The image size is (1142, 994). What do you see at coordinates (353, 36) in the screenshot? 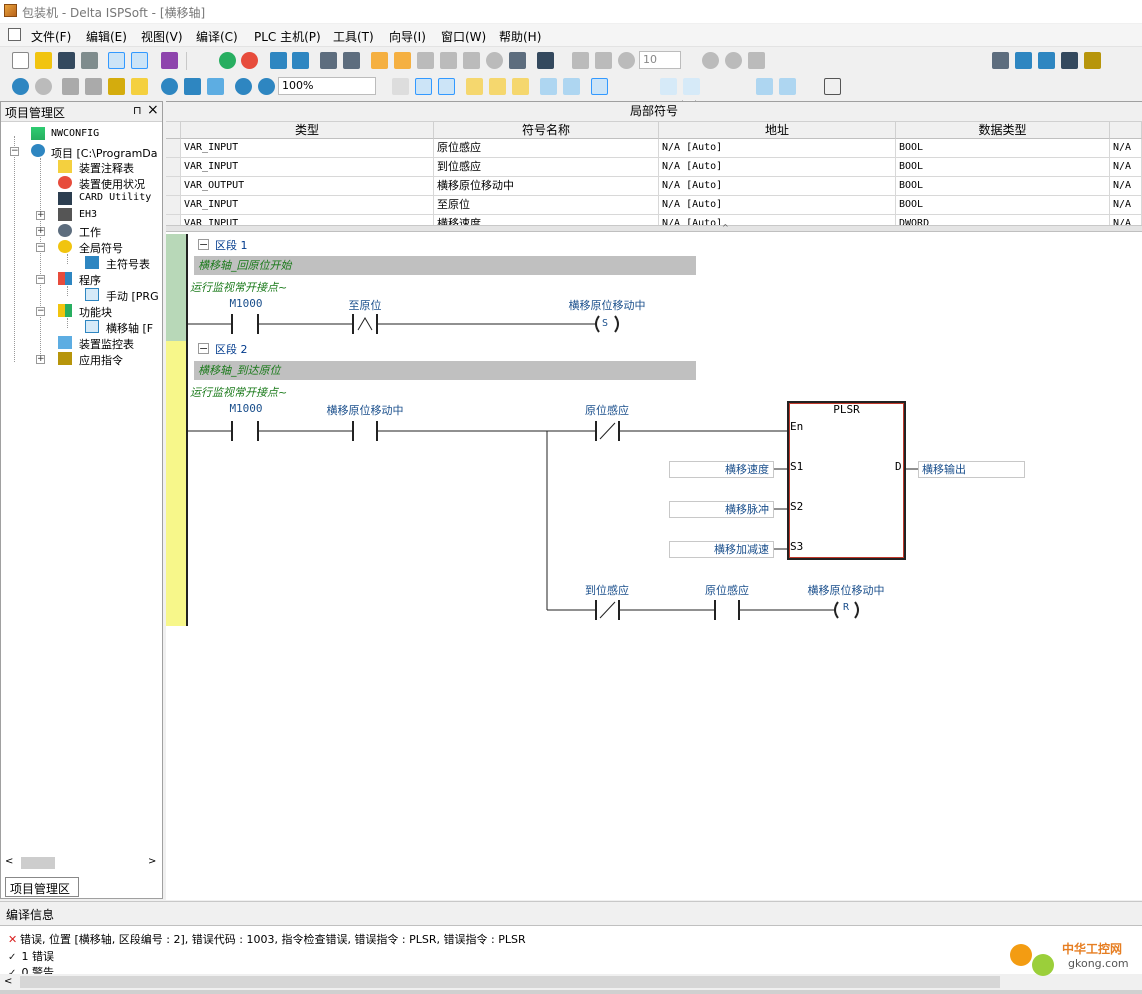
I see `menu-tools: 工具(T)` at bounding box center [353, 36].